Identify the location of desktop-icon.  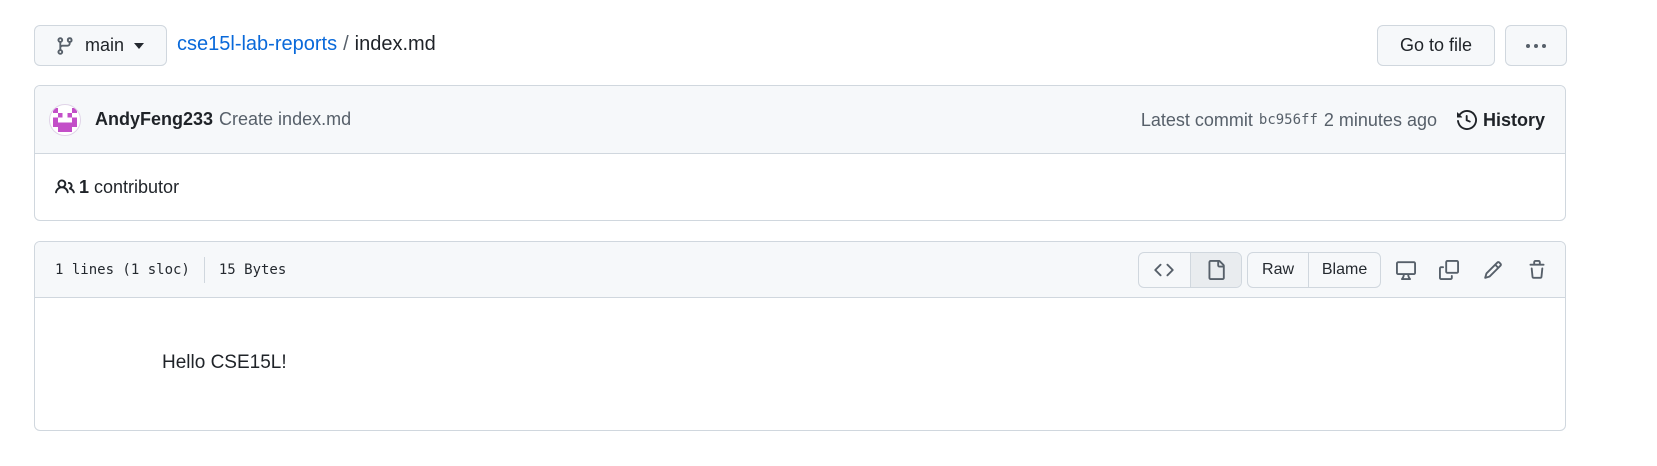
(1406, 270).